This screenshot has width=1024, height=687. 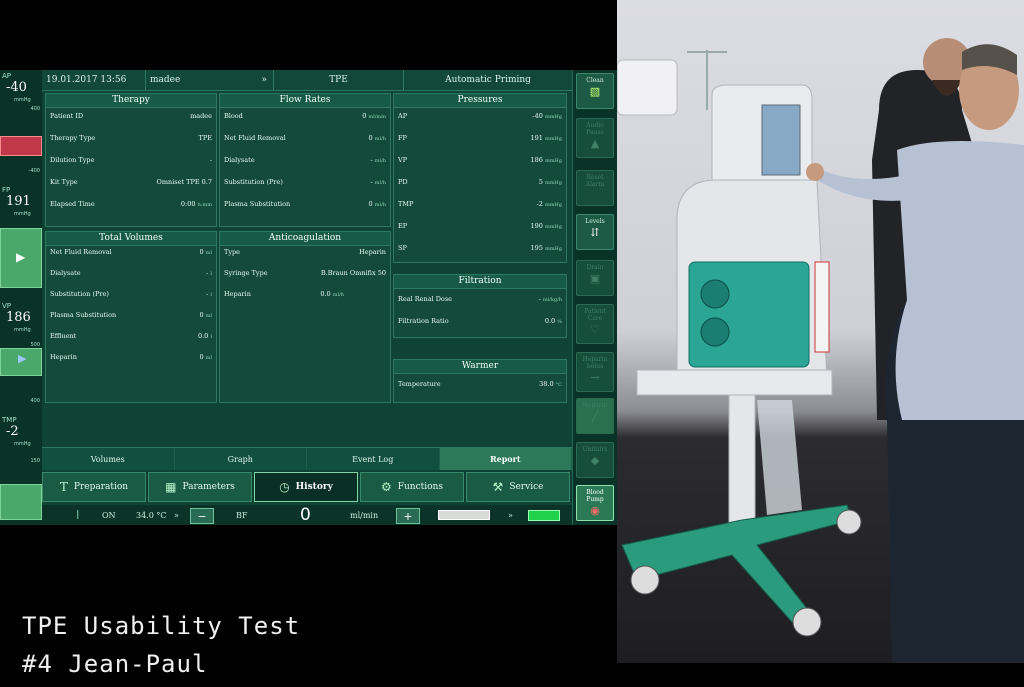 I want to click on increase-flow-button: +, so click(x=408, y=516).